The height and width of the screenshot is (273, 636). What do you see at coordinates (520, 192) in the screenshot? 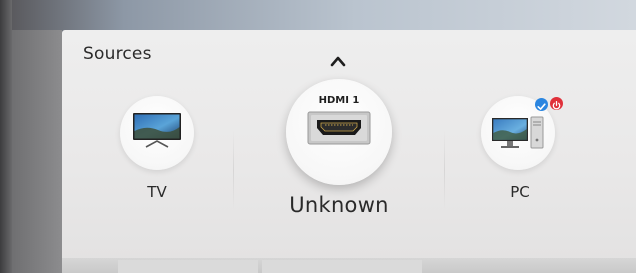
I see `source-label-pc: PC` at bounding box center [520, 192].